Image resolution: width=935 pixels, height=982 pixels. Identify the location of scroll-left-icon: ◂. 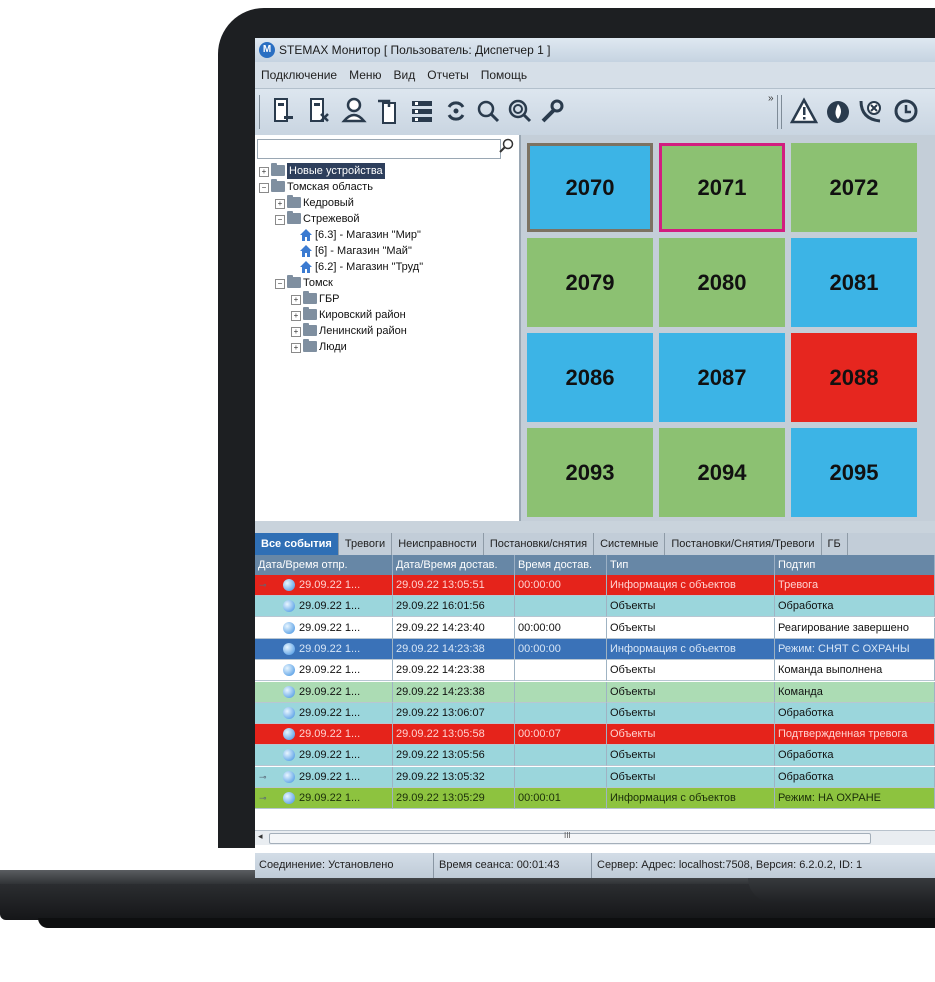
(260, 836).